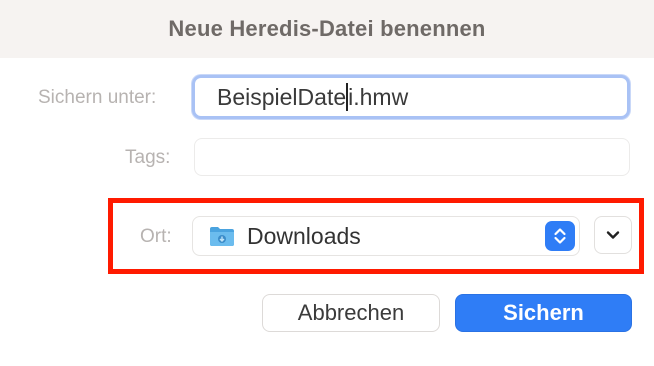  I want to click on filename-text-after-caret: i.hmw, so click(378, 96).